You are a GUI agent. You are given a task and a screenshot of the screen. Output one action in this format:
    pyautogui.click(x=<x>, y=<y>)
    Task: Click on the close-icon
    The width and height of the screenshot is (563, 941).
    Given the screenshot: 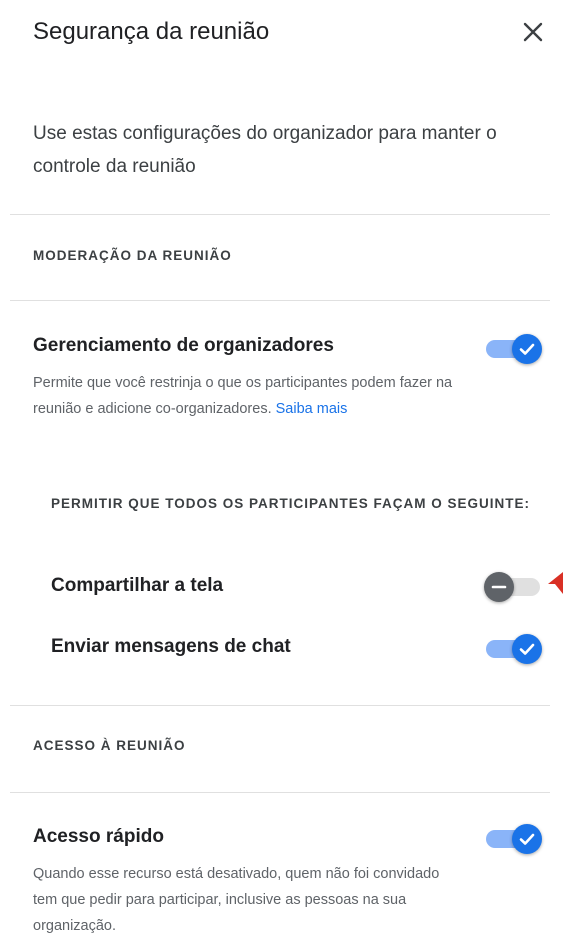 What is the action you would take?
    pyautogui.click(x=533, y=32)
    